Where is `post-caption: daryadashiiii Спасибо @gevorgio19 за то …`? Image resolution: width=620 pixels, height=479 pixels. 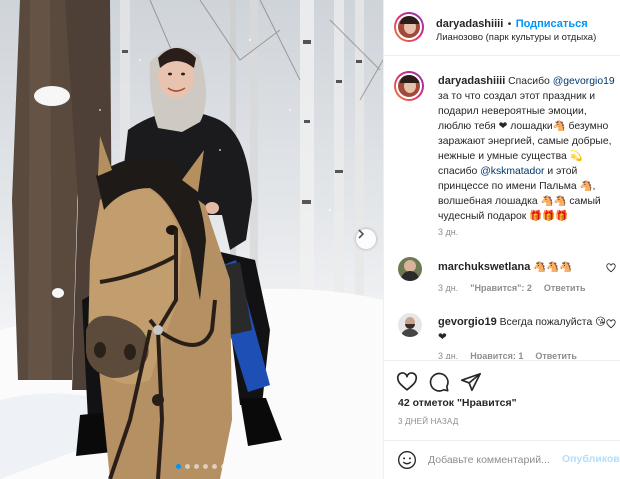
post-caption: daryadashiiii Спасибо @gevorgio19 за то … is located at coordinates (527, 149).